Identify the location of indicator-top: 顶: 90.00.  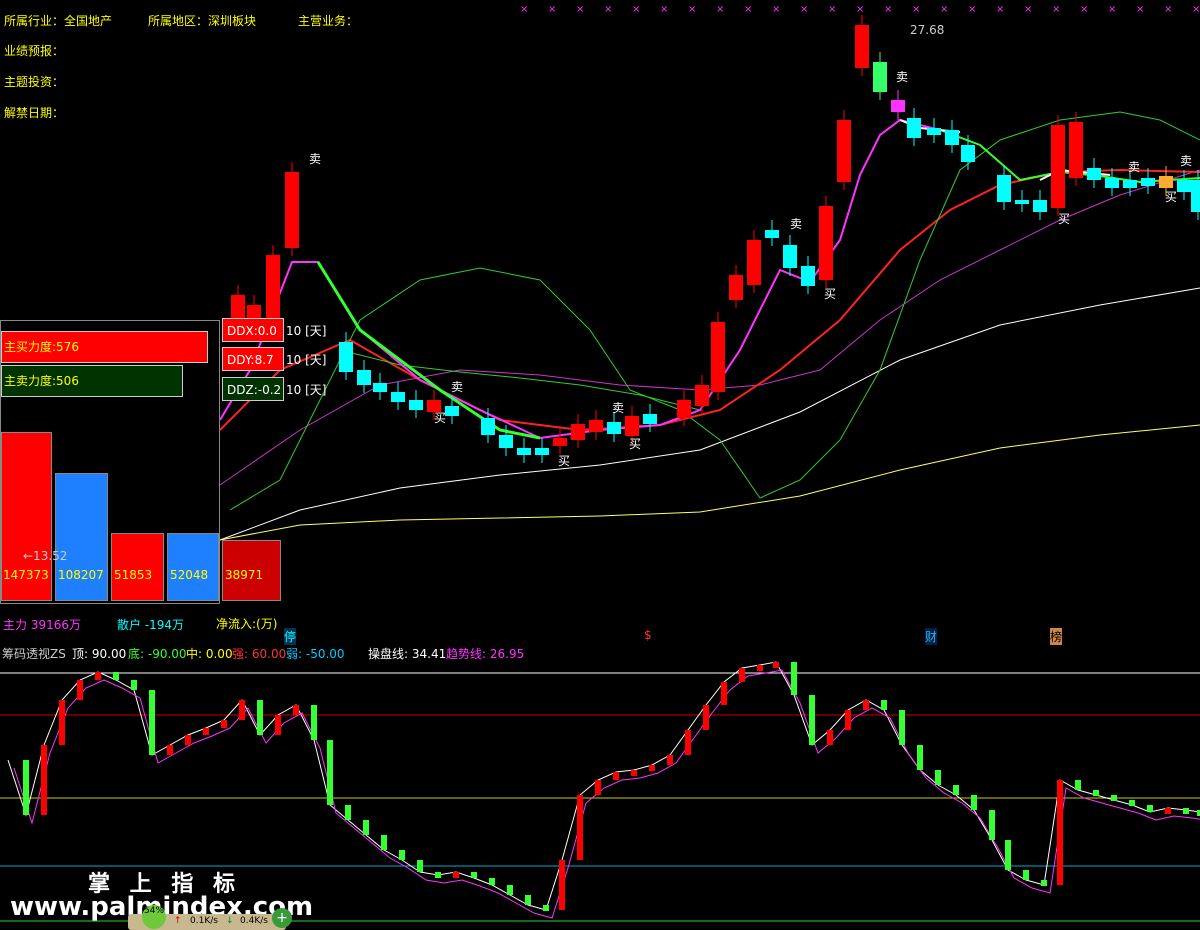
(99, 654).